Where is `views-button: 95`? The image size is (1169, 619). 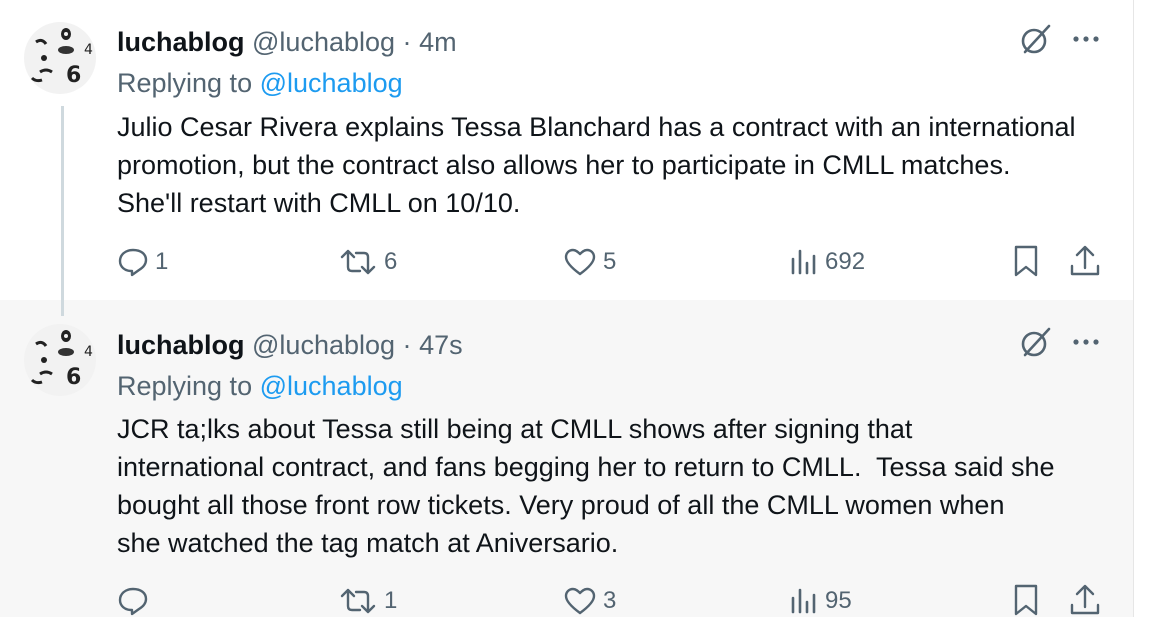 views-button: 95 is located at coordinates (820, 601).